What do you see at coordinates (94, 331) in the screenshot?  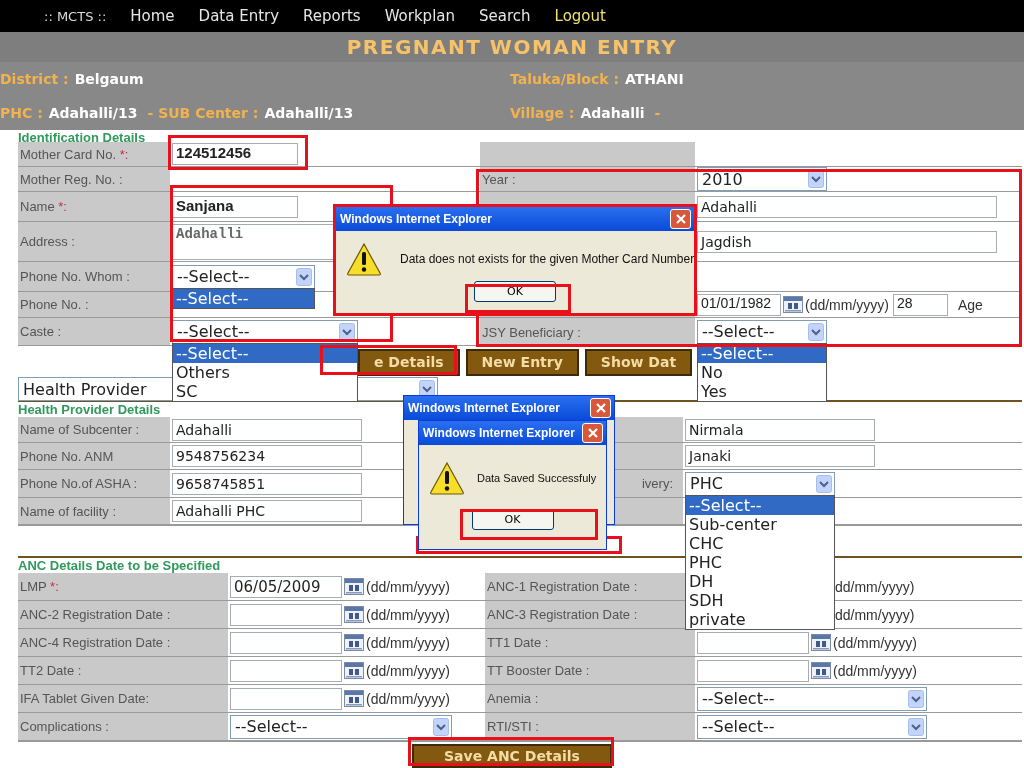 I see `field-label: Caste :` at bounding box center [94, 331].